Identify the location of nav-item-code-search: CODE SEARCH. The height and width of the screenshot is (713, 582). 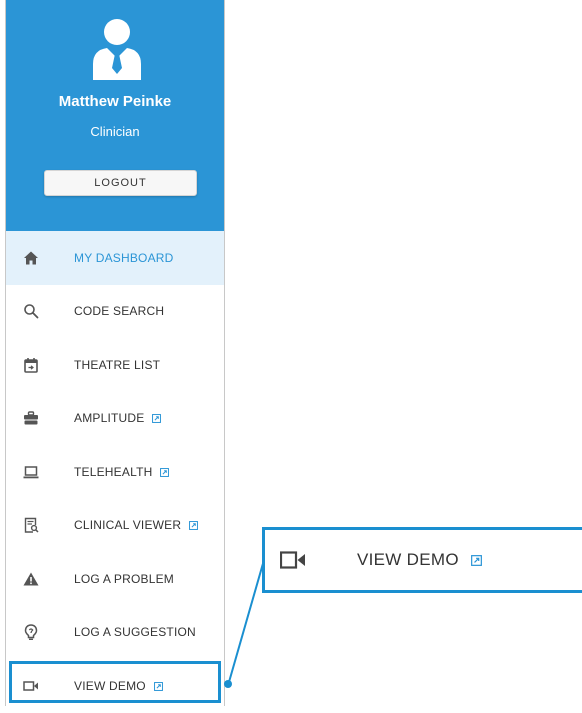
(115, 312).